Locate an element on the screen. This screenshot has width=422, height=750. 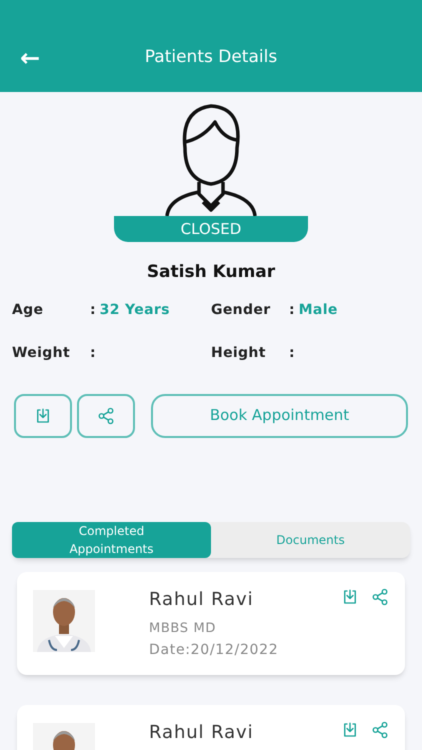
field-label: Weight is located at coordinates (42, 353).